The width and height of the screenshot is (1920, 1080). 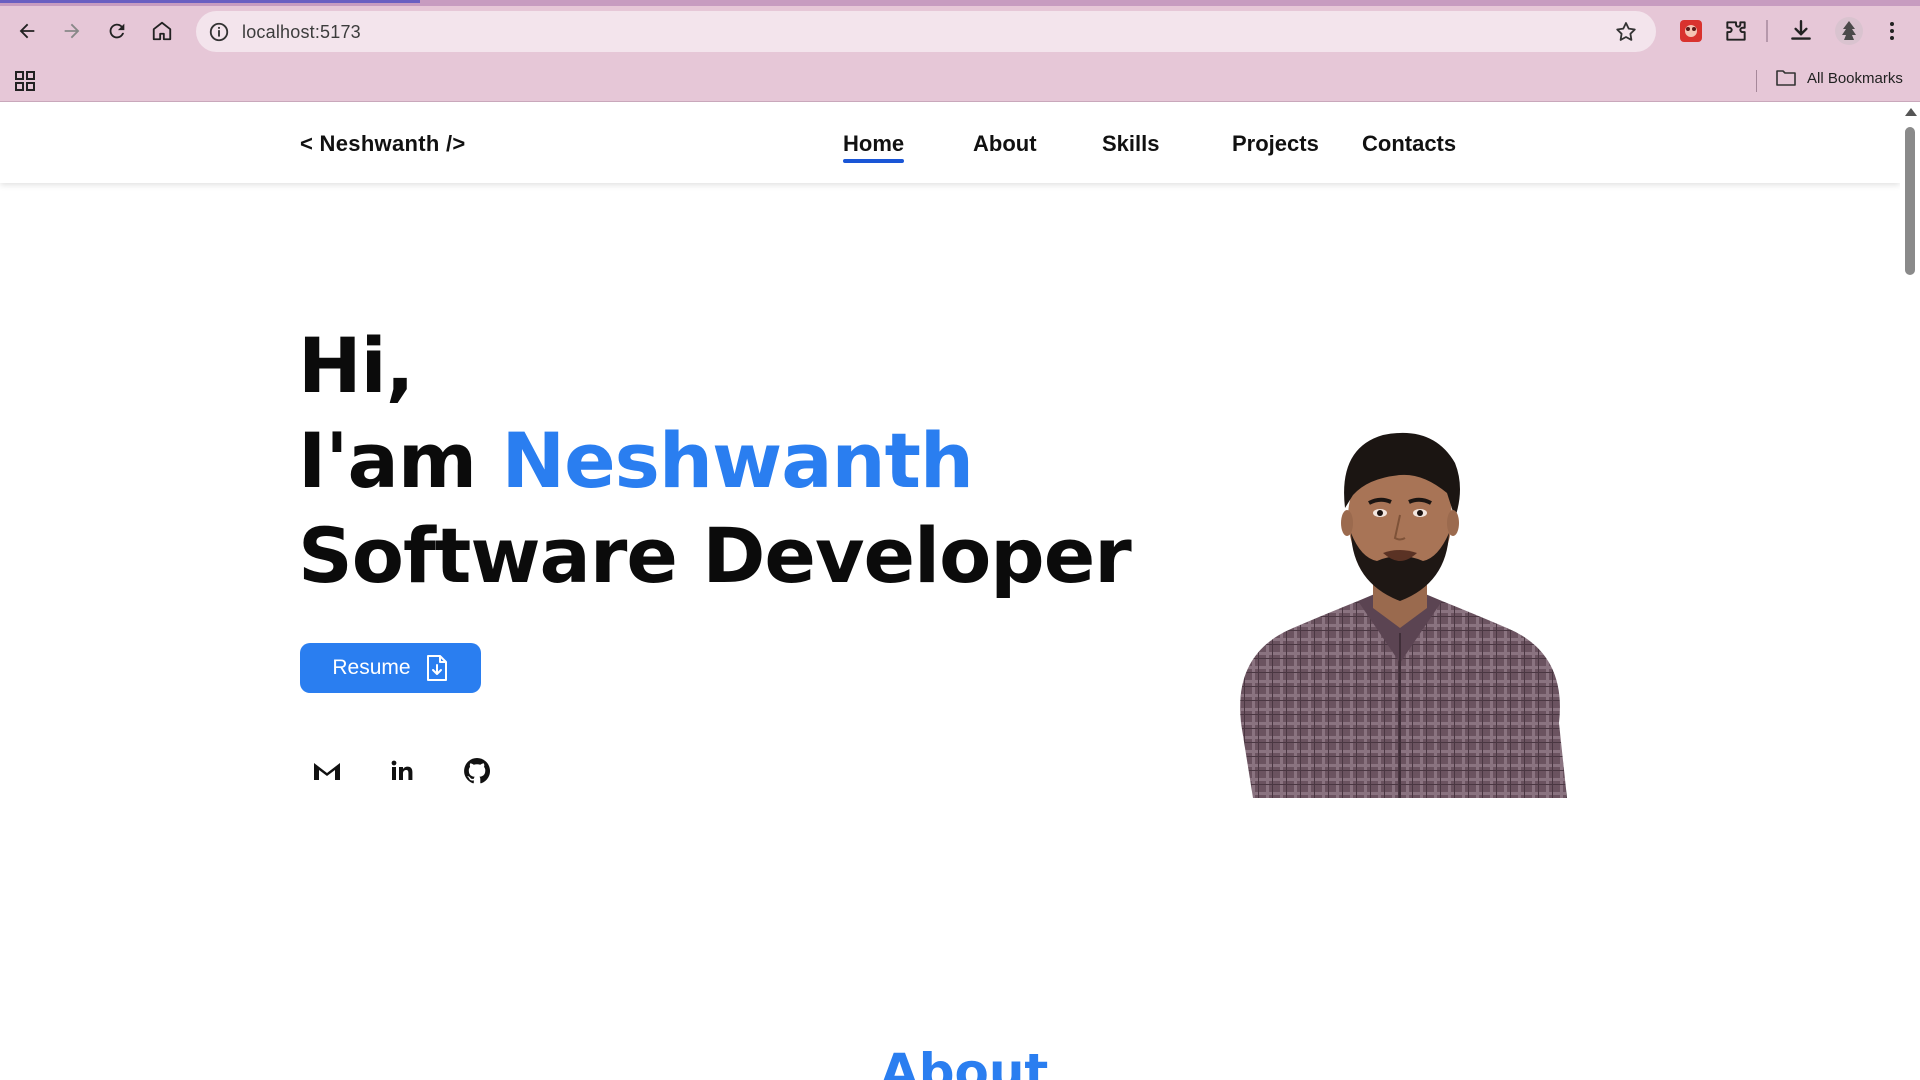 What do you see at coordinates (1767, 31) in the screenshot?
I see `toolbar-separator` at bounding box center [1767, 31].